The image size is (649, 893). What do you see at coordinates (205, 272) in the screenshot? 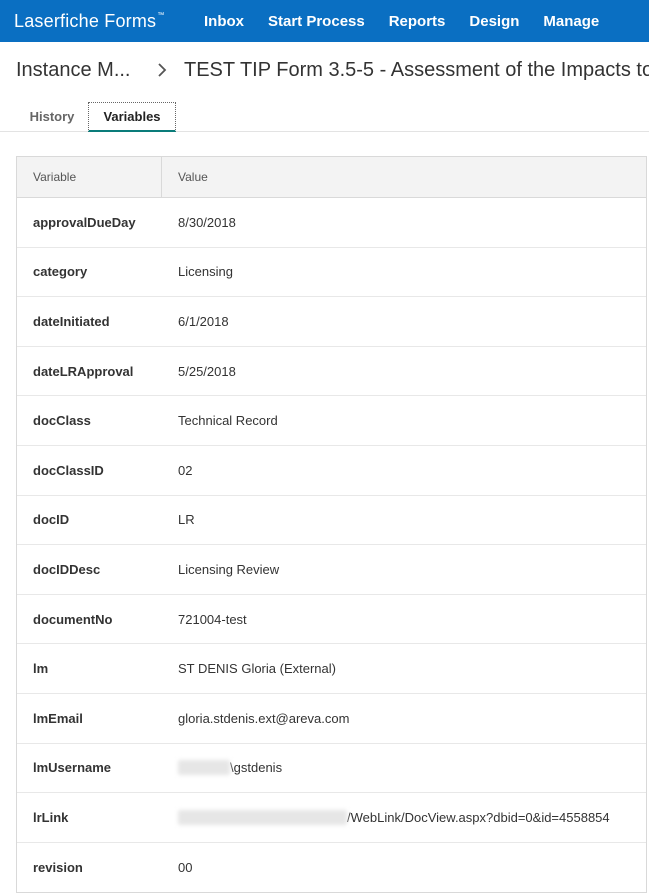
I see `variable-value: Licensing` at bounding box center [205, 272].